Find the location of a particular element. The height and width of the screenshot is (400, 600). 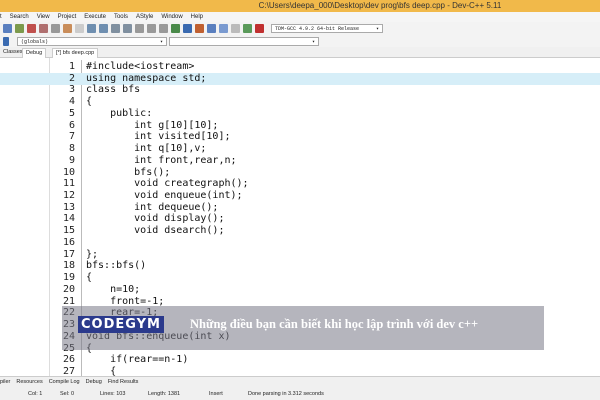

toggle-comment-icon is located at coordinates (163, 28).